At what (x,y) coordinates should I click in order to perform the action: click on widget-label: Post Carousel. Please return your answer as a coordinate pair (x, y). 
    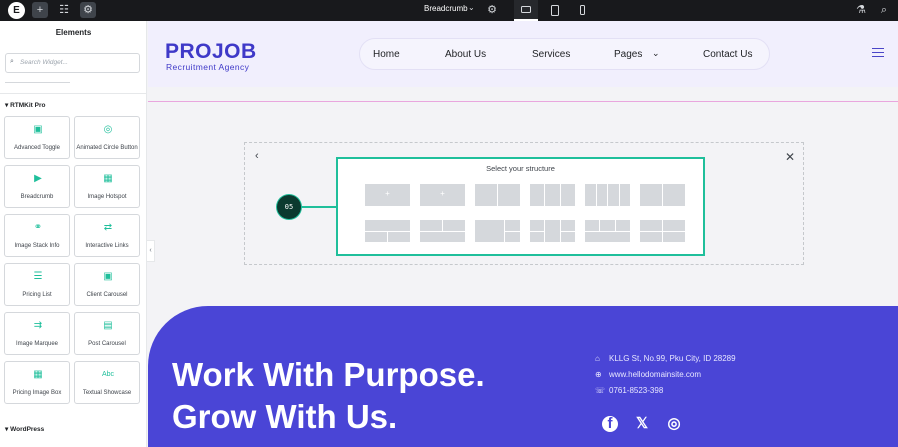
    Looking at the image, I should click on (107, 344).